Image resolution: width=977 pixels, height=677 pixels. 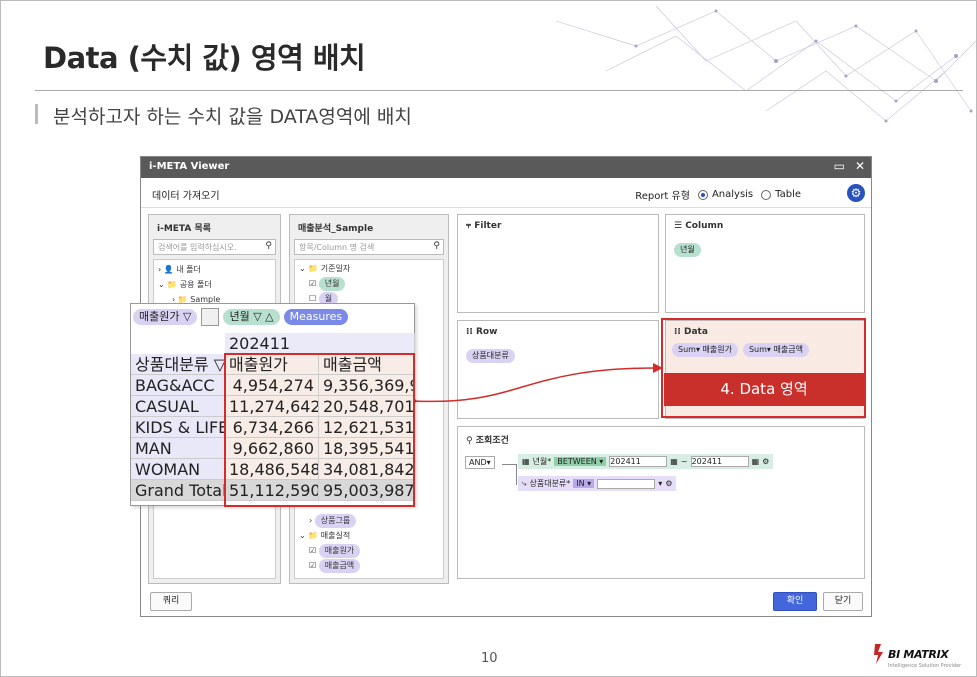 I want to click on pivot-row-label: MAN, so click(x=178, y=448).